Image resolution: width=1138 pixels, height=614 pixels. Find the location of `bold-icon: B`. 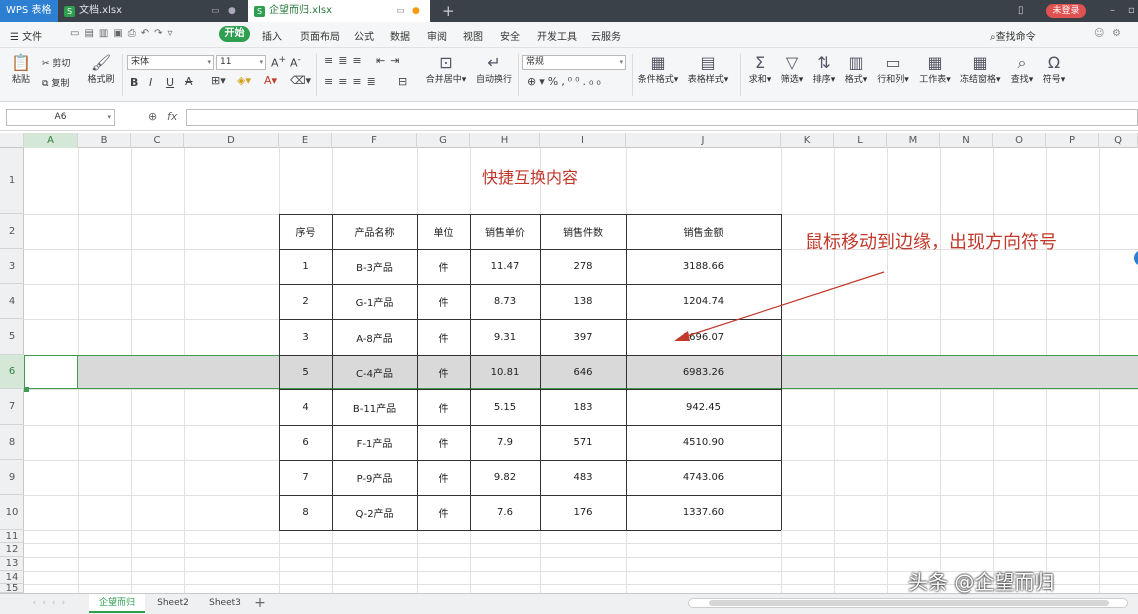

bold-icon: B is located at coordinates (134, 82).